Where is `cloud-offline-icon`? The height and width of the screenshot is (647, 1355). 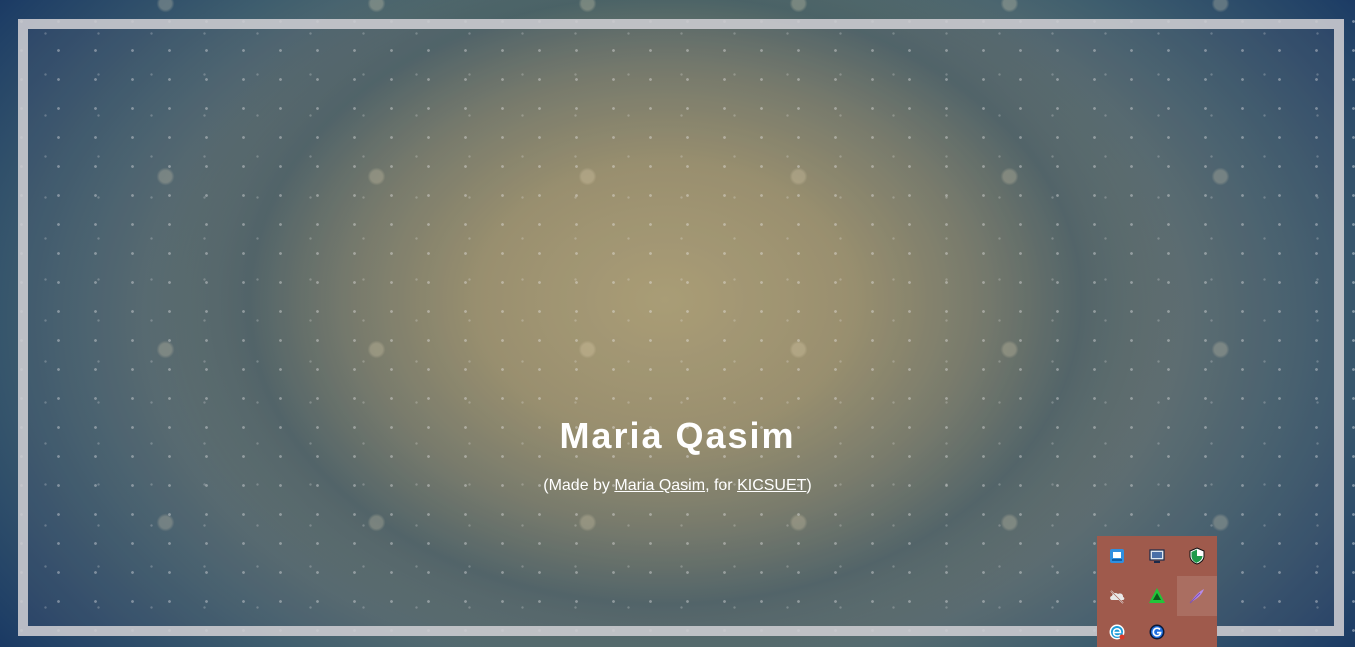
cloud-offline-icon is located at coordinates (1117, 597).